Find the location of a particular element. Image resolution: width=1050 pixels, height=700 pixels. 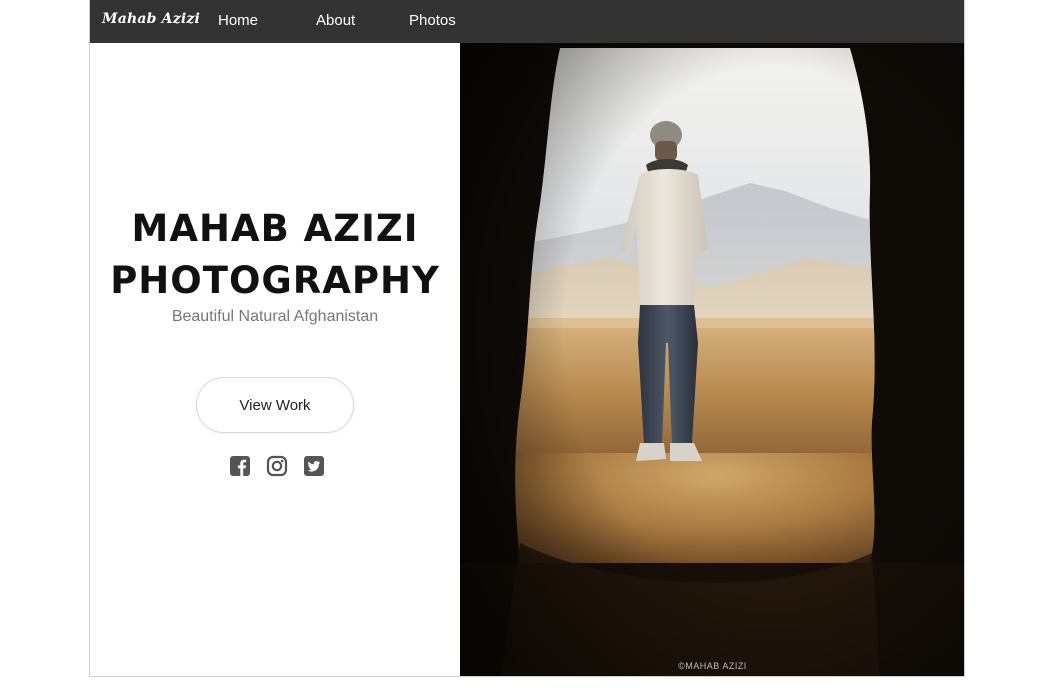

photo-credit: ©MAHAB AZIZI is located at coordinates (712, 666).